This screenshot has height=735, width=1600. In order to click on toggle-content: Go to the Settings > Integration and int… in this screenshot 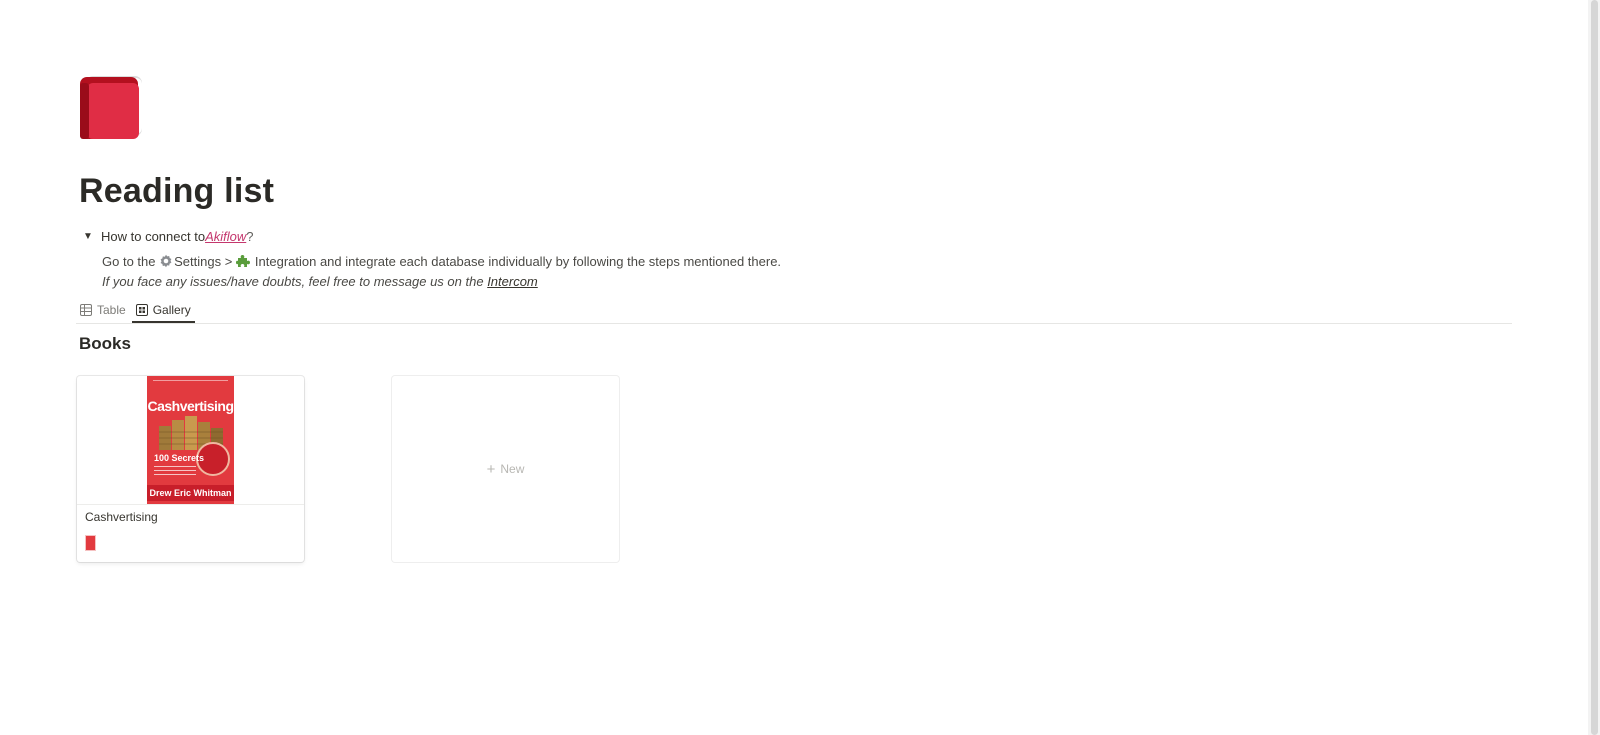, I will do `click(441, 272)`.